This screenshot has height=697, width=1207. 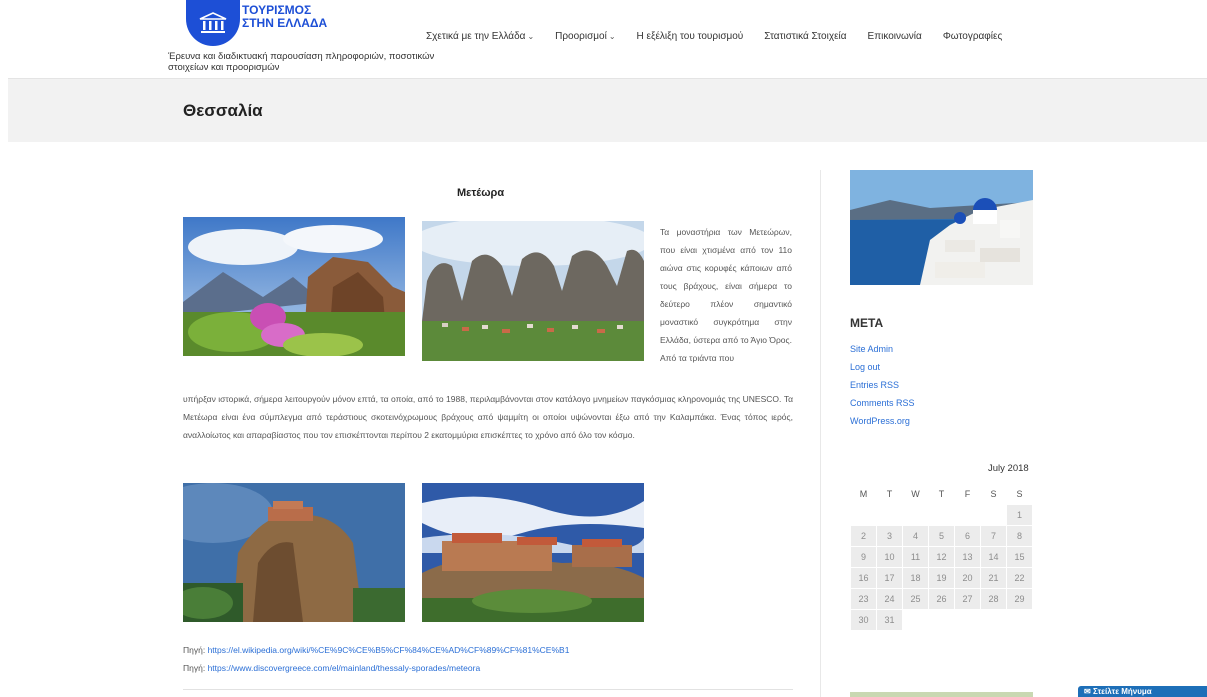 What do you see at coordinates (967, 536) in the screenshot?
I see `calendar-day: 6` at bounding box center [967, 536].